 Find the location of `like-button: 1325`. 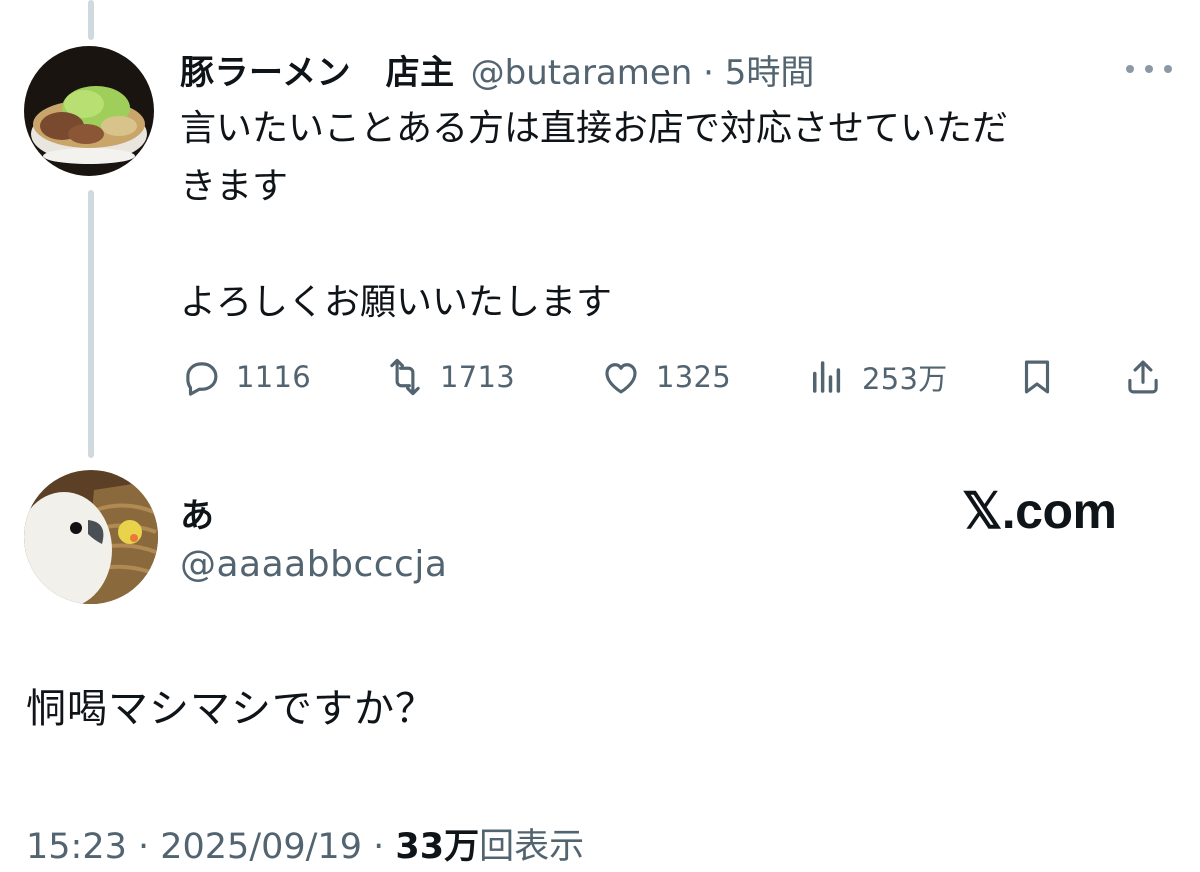

like-button: 1325 is located at coordinates (665, 377).